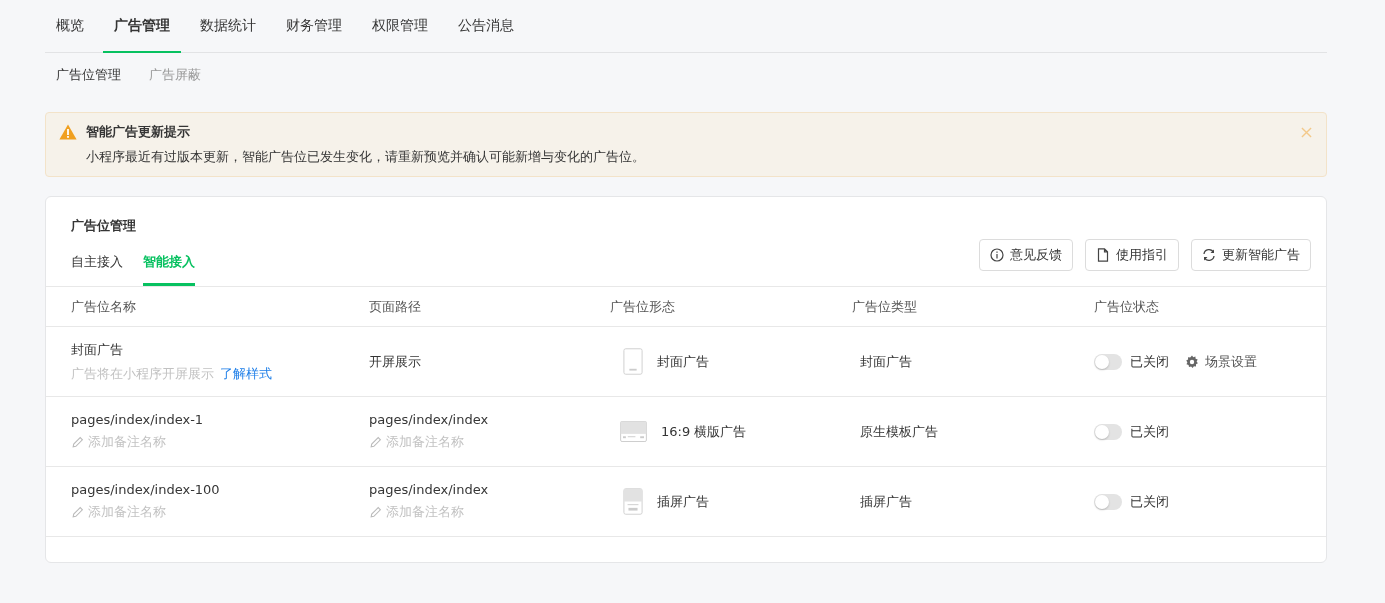 The width and height of the screenshot is (1385, 603). What do you see at coordinates (683, 361) in the screenshot?
I see `ad-format: 封面广告` at bounding box center [683, 361].